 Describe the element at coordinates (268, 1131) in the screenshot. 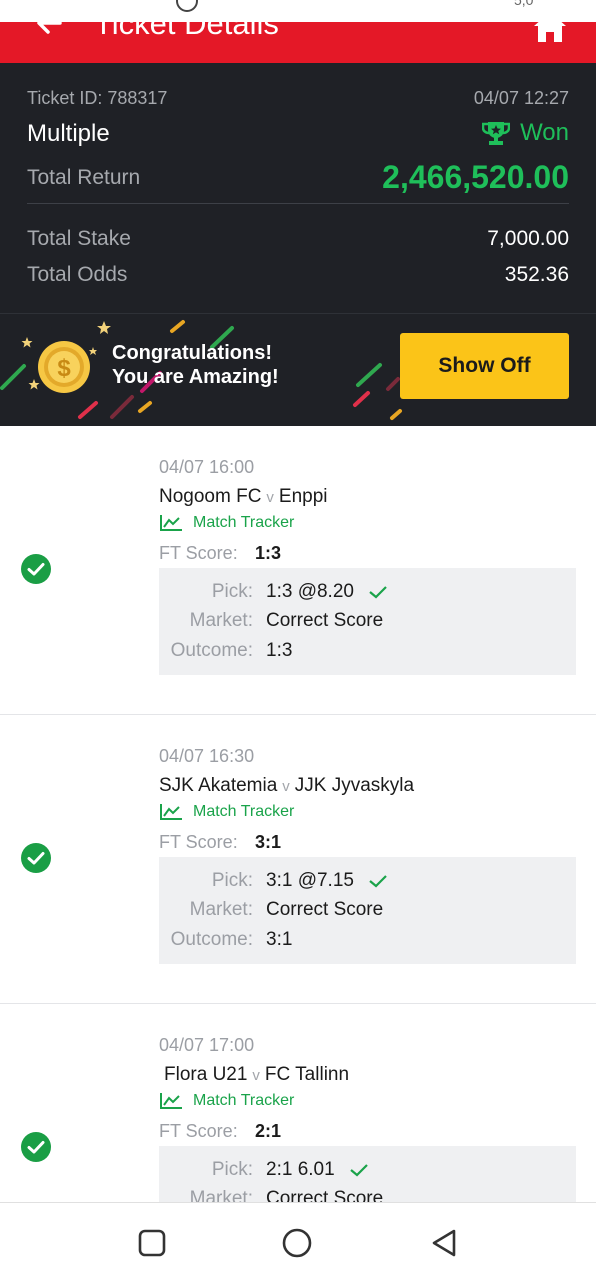

I see `ft-score-value: 2:1` at that location.